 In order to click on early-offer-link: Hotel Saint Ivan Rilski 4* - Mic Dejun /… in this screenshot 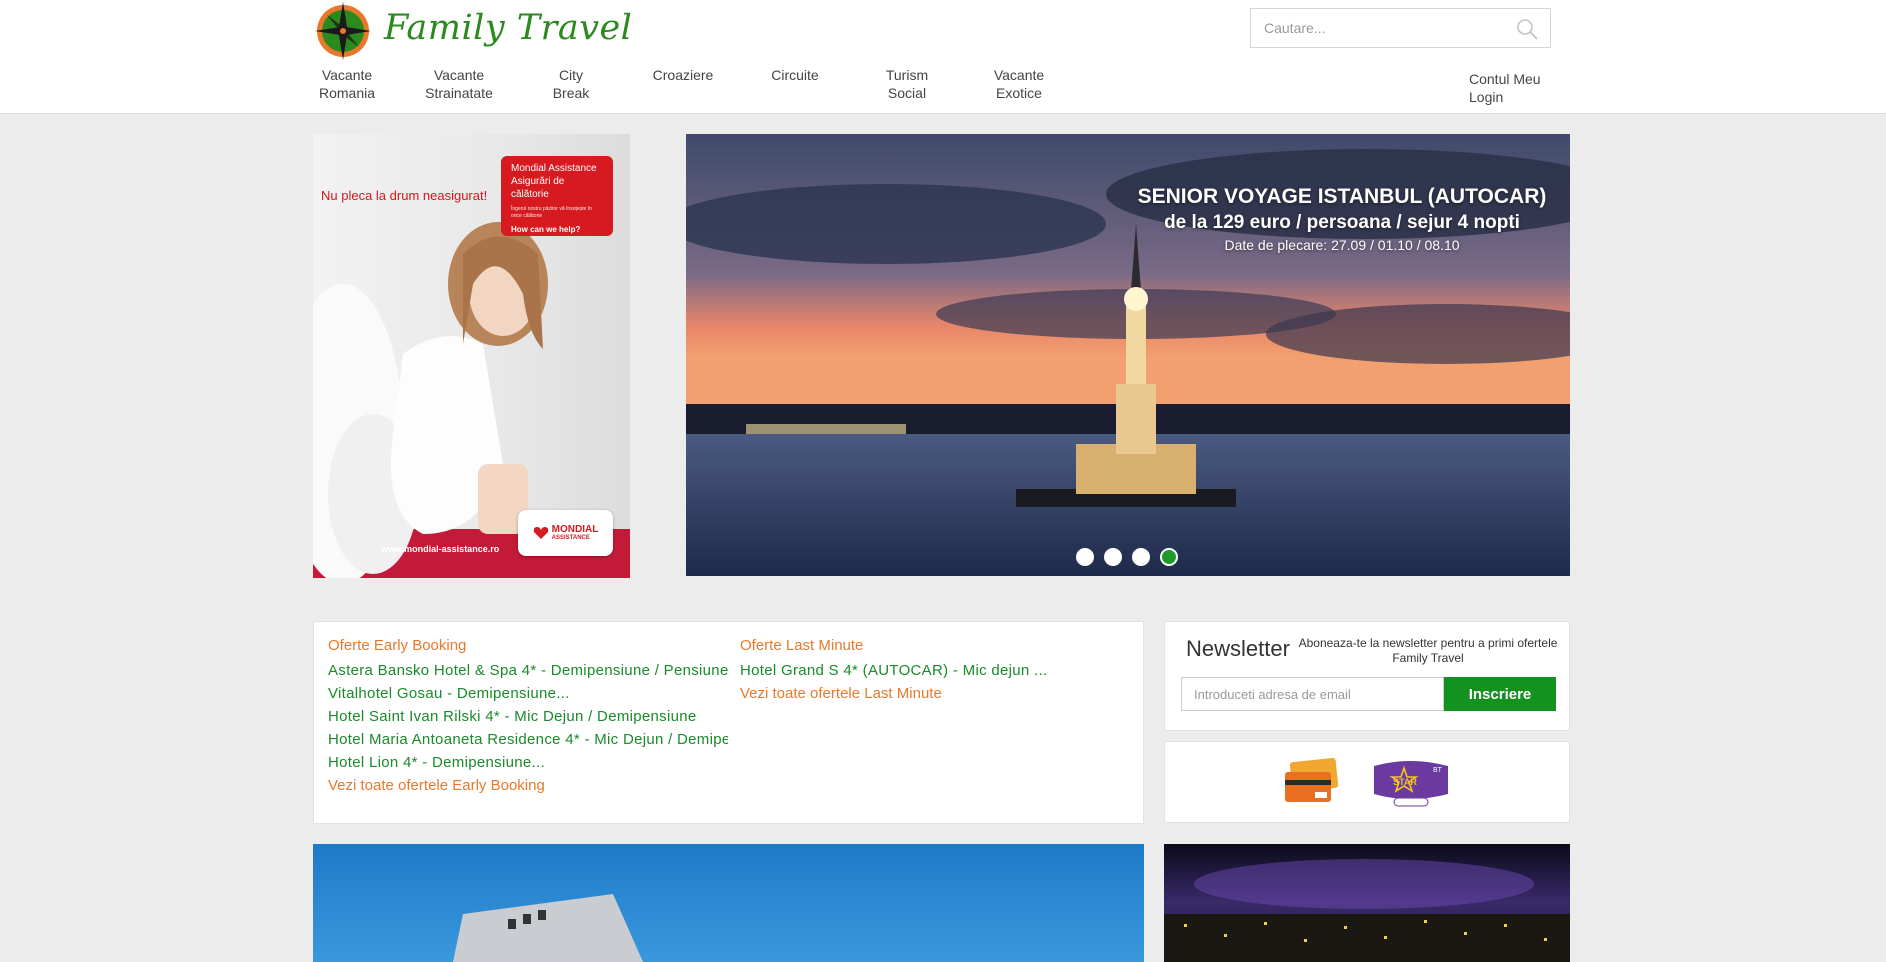, I will do `click(528, 716)`.